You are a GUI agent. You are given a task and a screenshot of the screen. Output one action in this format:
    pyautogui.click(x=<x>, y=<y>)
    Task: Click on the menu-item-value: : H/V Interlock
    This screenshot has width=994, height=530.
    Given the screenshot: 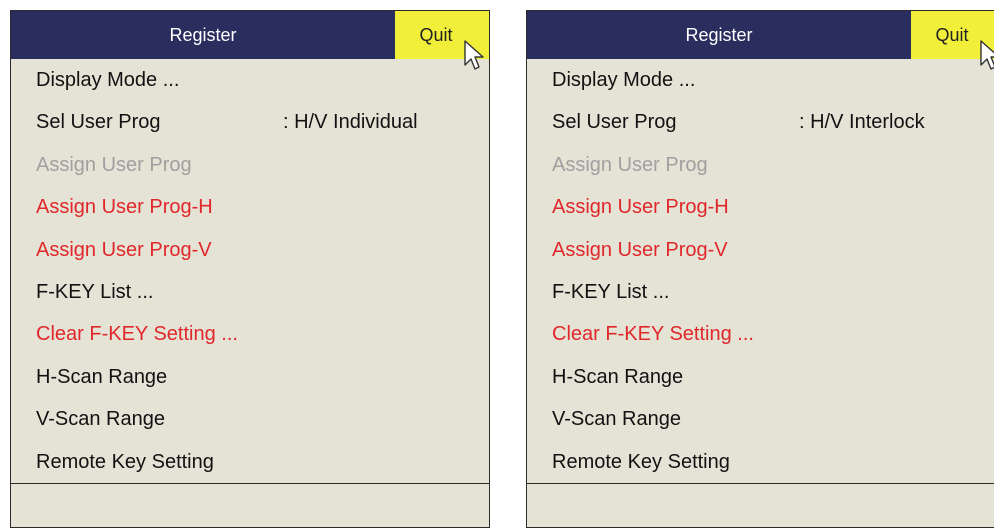 What is the action you would take?
    pyautogui.click(x=862, y=122)
    